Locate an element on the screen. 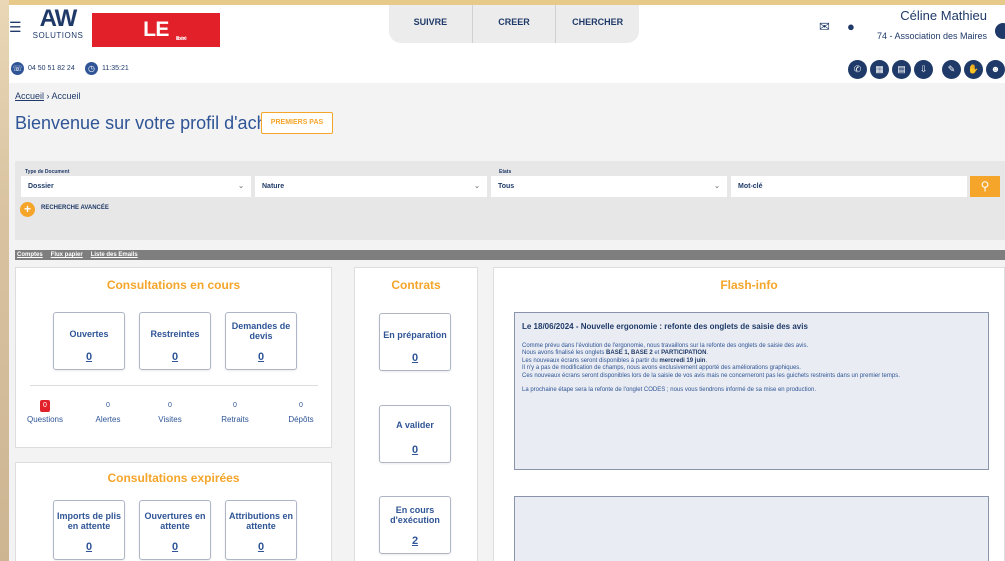  card-ouvertures-attente: Ouvertures en attente 0 is located at coordinates (175, 530).